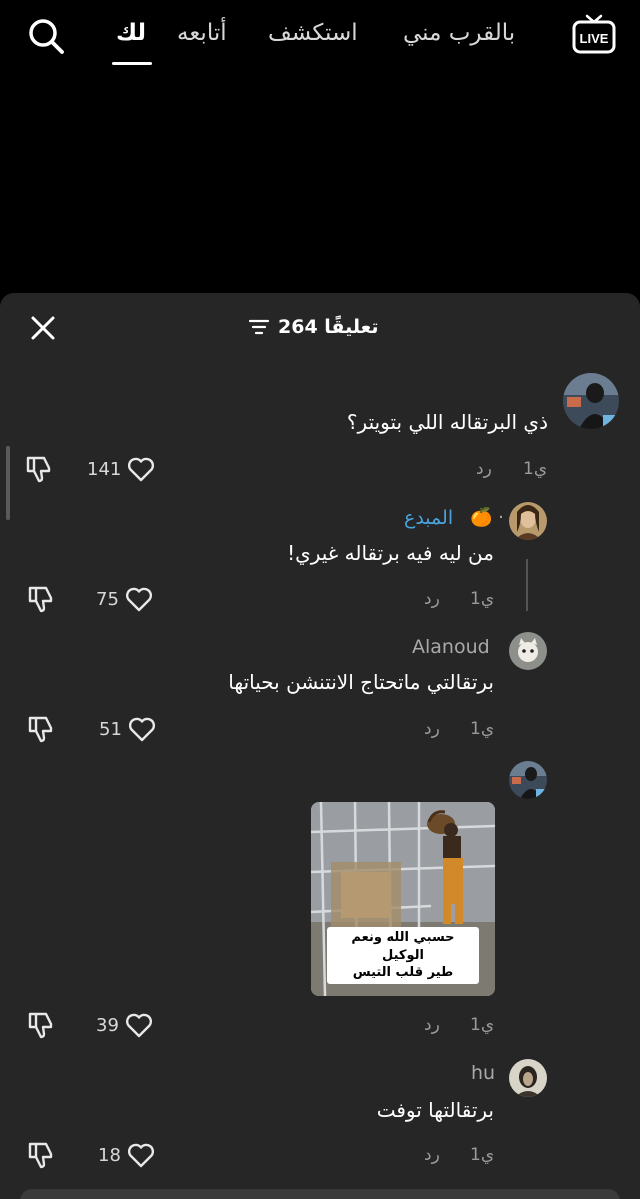 Image resolution: width=640 pixels, height=1199 pixels. I want to click on caption-line-2: طير قلب التيس, so click(403, 973).